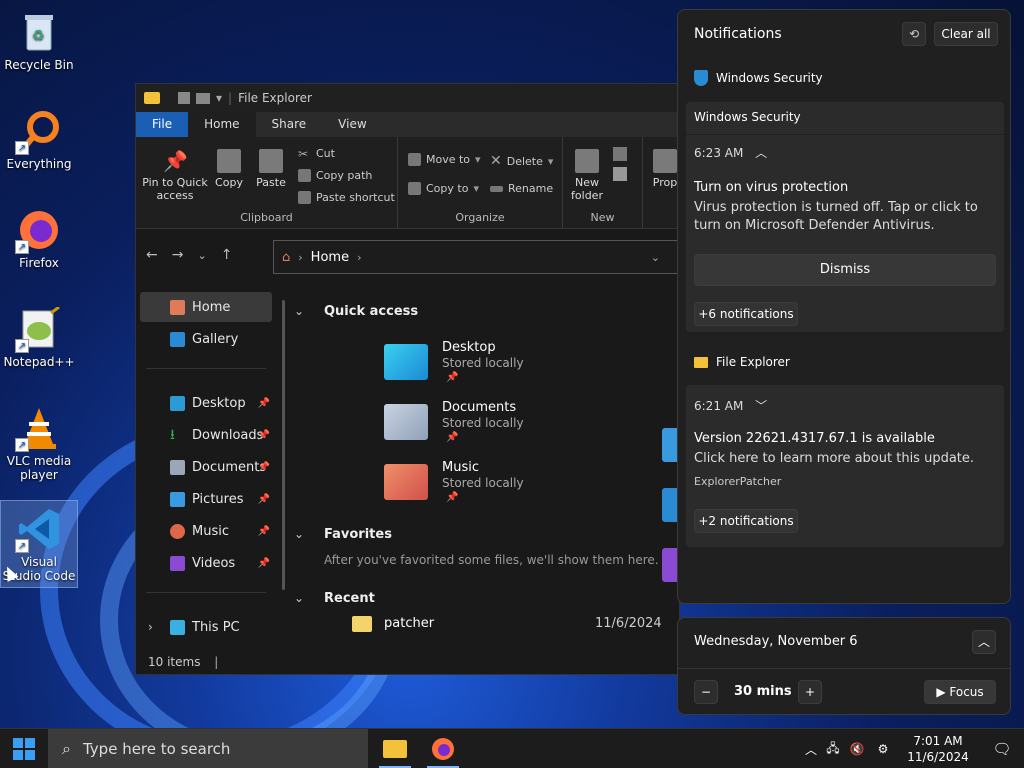 This screenshot has height=768, width=1024. What do you see at coordinates (335, 175) in the screenshot?
I see `copy-path-button: Copy path` at bounding box center [335, 175].